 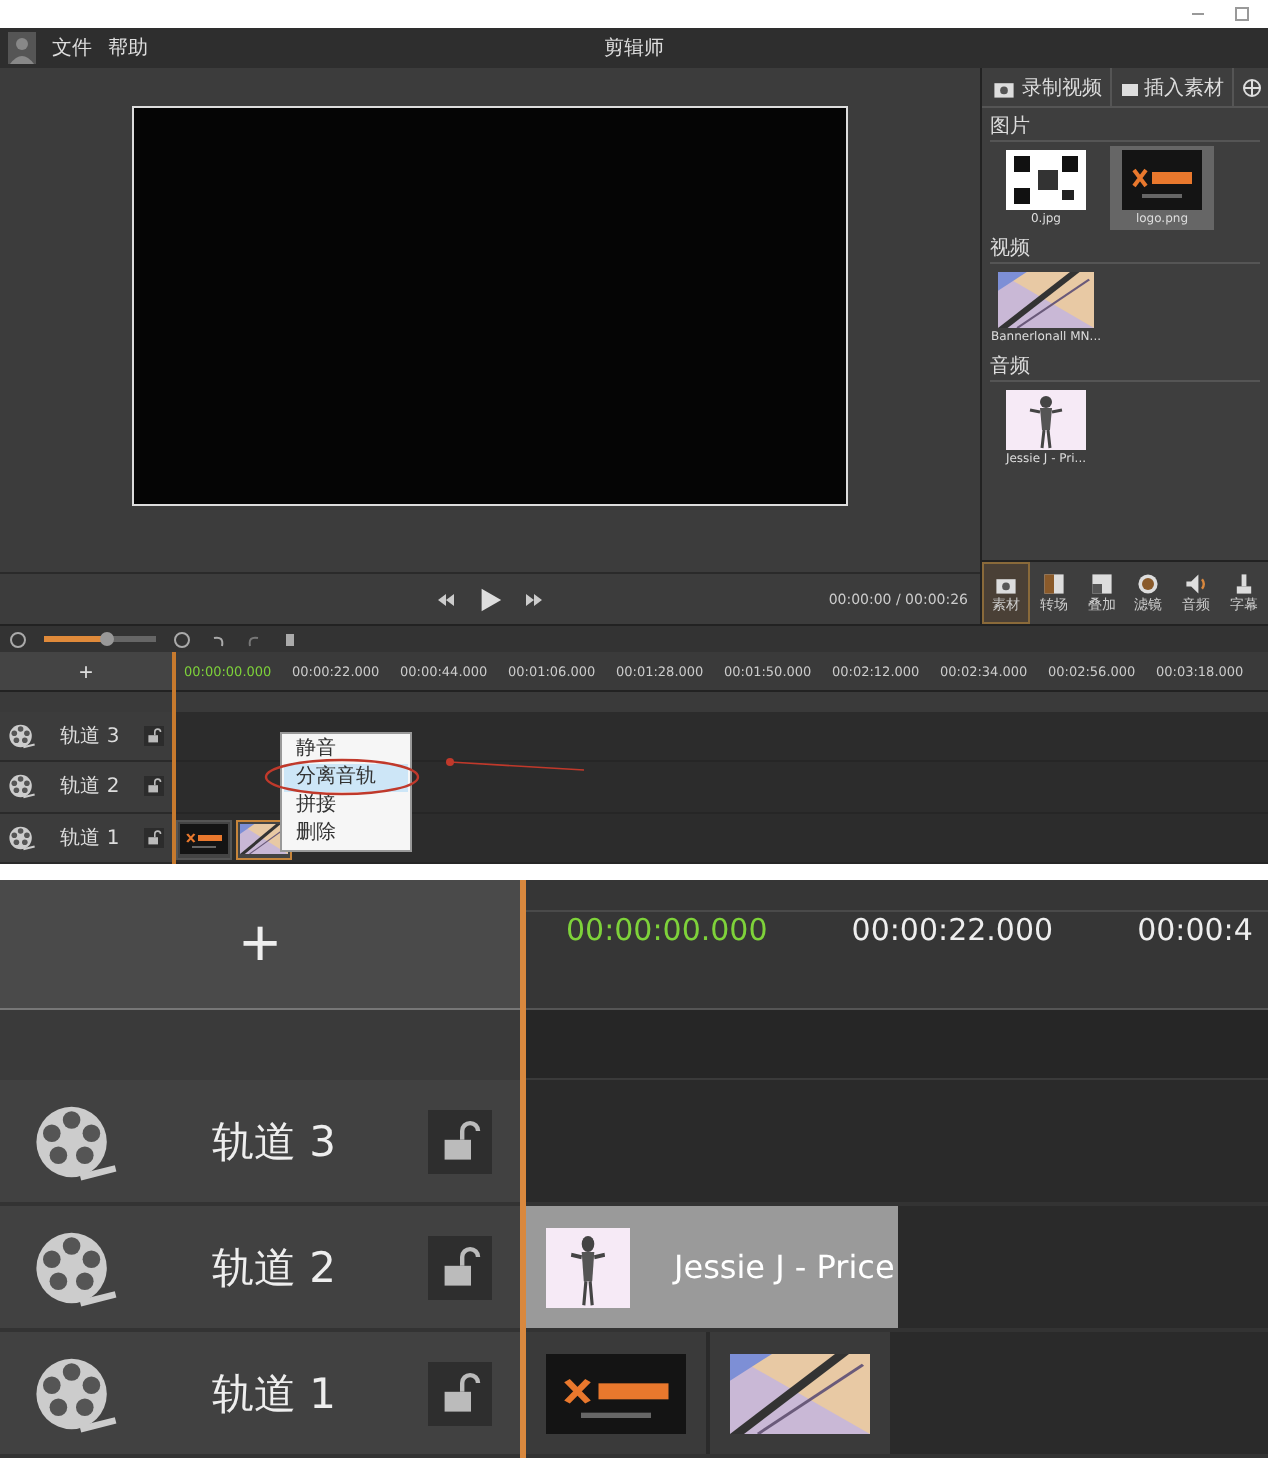 I want to click on transition-icon, so click(x=1053, y=583).